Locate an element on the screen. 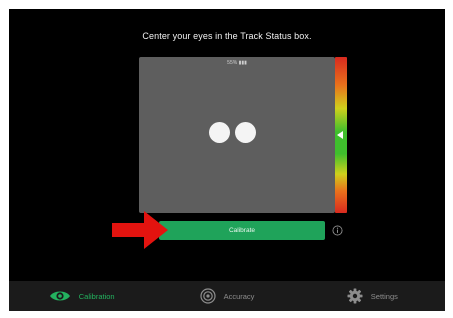 The image size is (453, 318). tab-calibration: Calibration is located at coordinates (81, 296).